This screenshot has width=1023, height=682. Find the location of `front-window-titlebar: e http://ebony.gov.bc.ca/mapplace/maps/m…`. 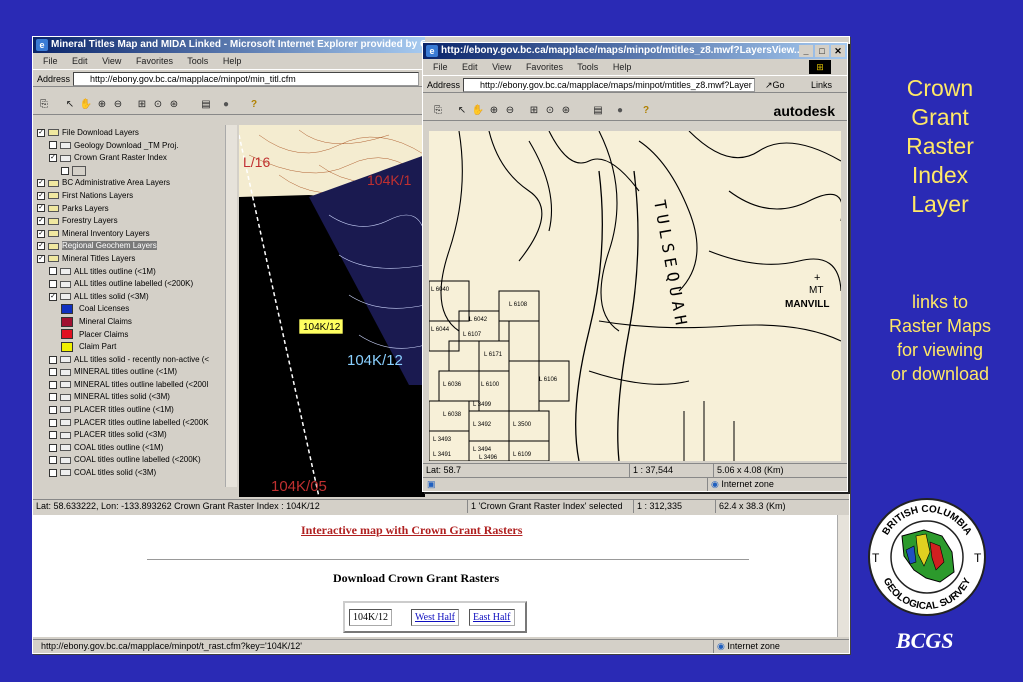

front-window-titlebar: e http://ebony.gov.bc.ca/mapplace/maps/m… is located at coordinates (635, 51).